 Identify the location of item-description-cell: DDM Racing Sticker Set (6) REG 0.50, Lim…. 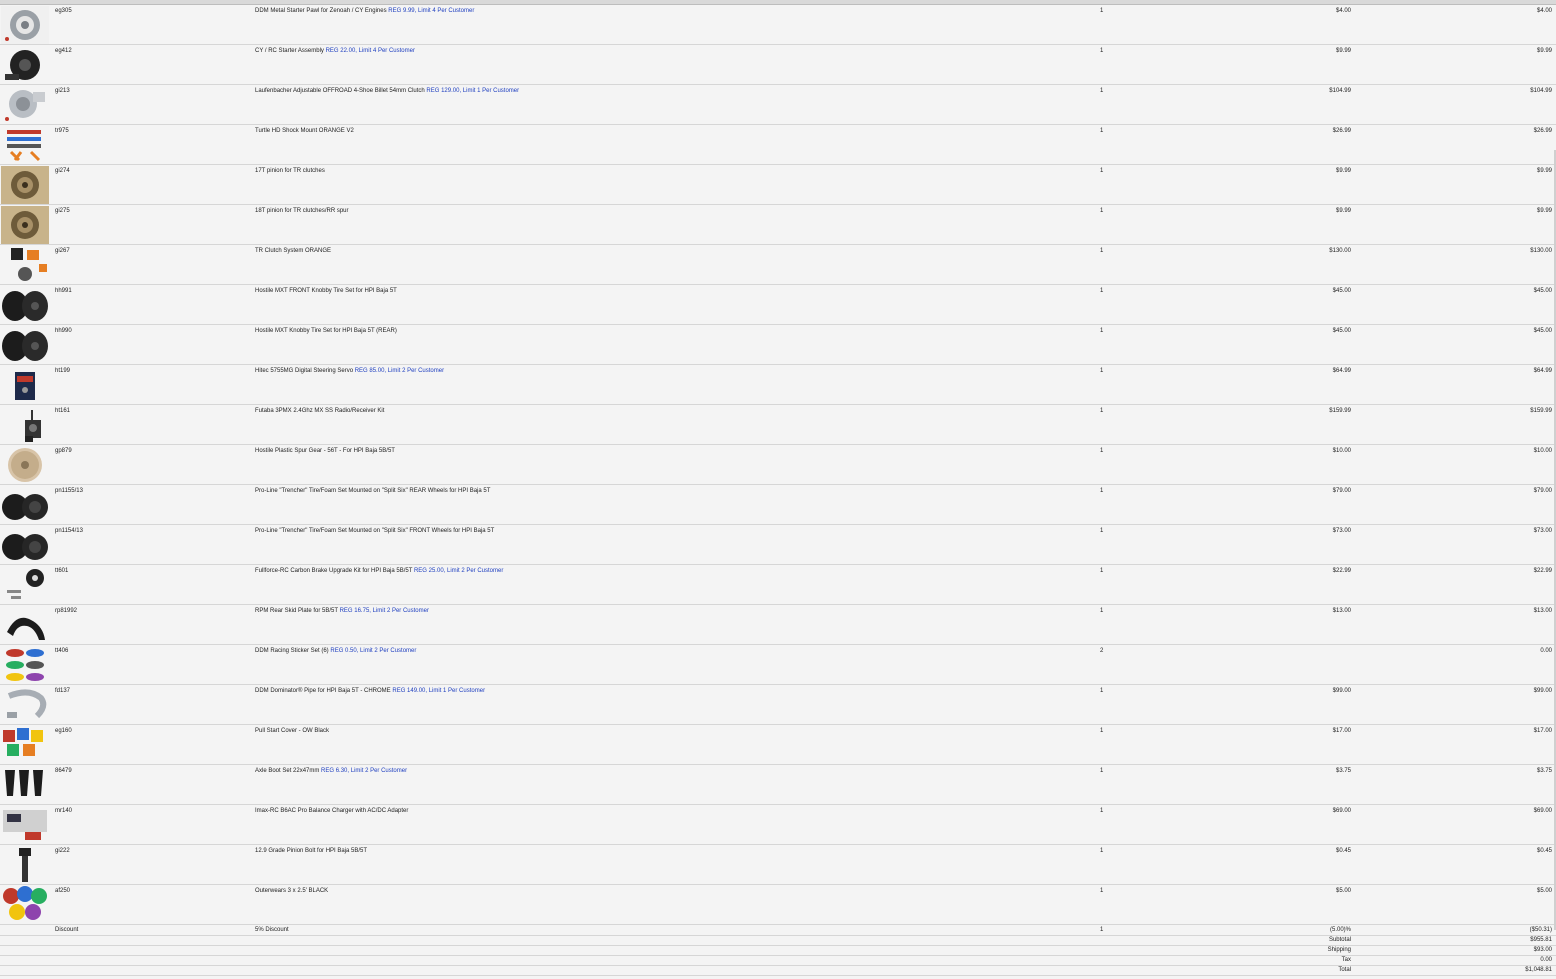
(335, 651).